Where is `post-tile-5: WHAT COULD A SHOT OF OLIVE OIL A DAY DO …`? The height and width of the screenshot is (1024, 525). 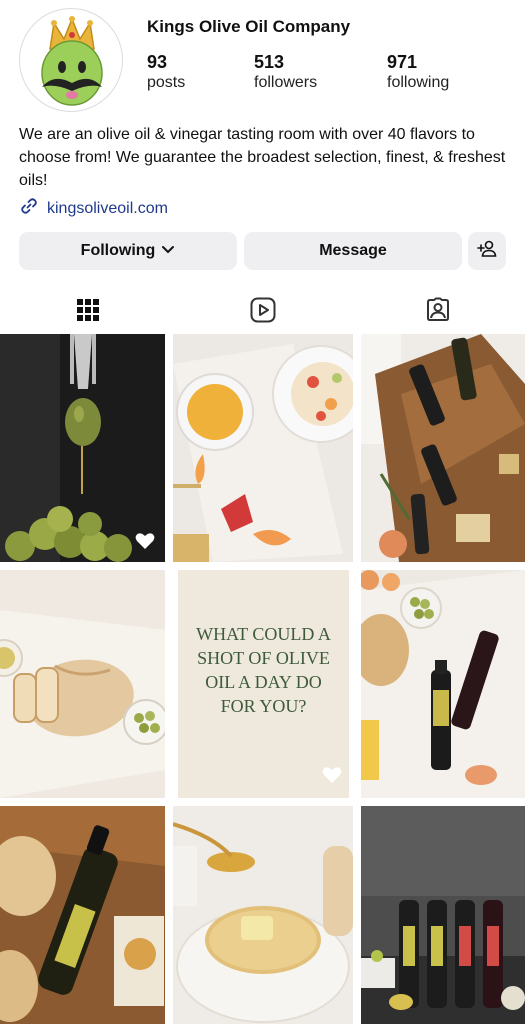 post-tile-5: WHAT COULD A SHOT OF OLIVE OIL A DAY DO … is located at coordinates (263, 684).